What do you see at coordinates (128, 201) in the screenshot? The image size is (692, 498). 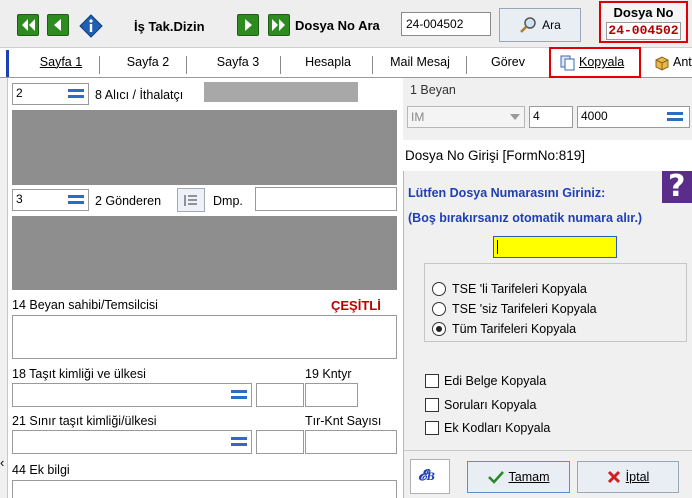 I see `gonderen-label: 2 Gönderen` at bounding box center [128, 201].